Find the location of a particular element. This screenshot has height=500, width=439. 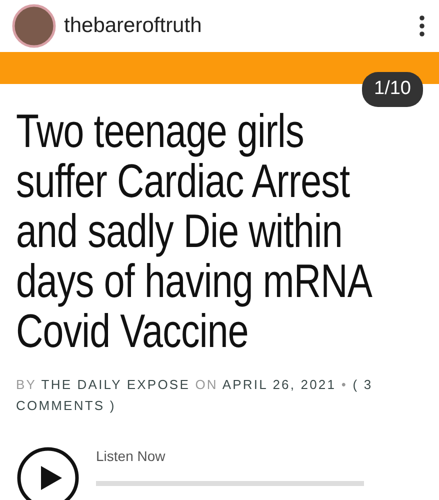

play-icon is located at coordinates (48, 473).